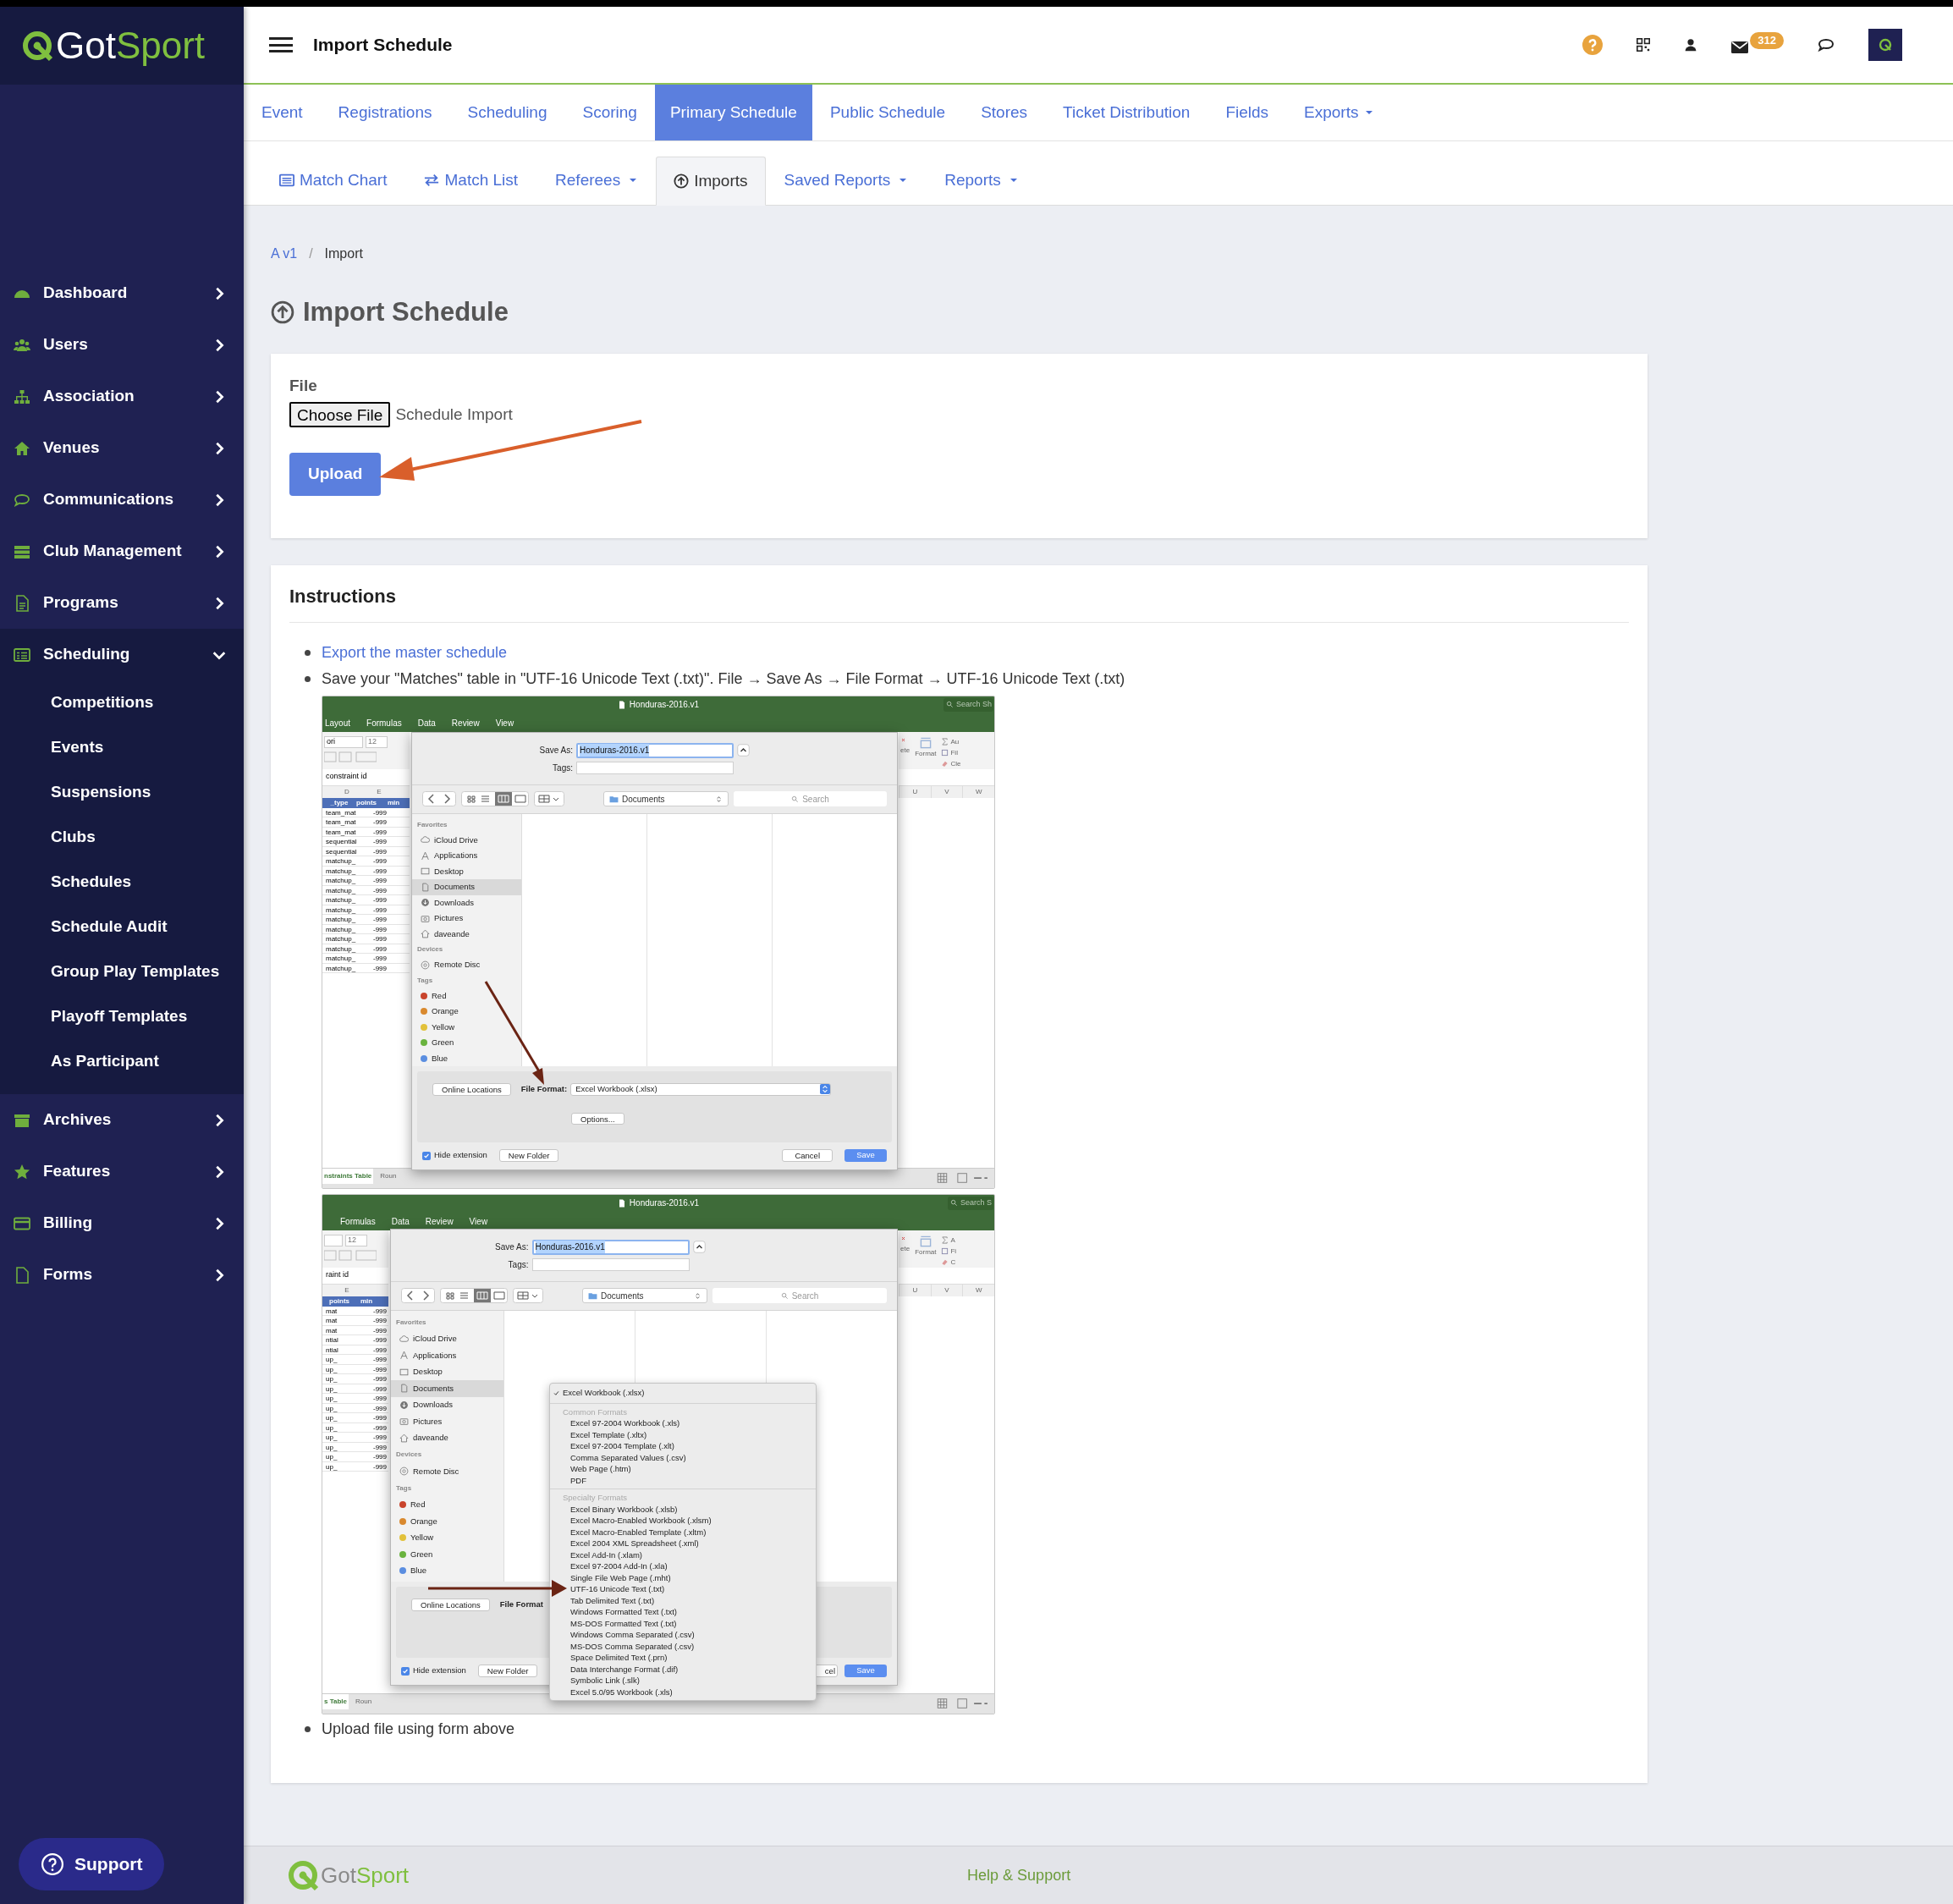 The height and width of the screenshot is (1904, 1953). I want to click on font-name-field: ori, so click(343, 741).